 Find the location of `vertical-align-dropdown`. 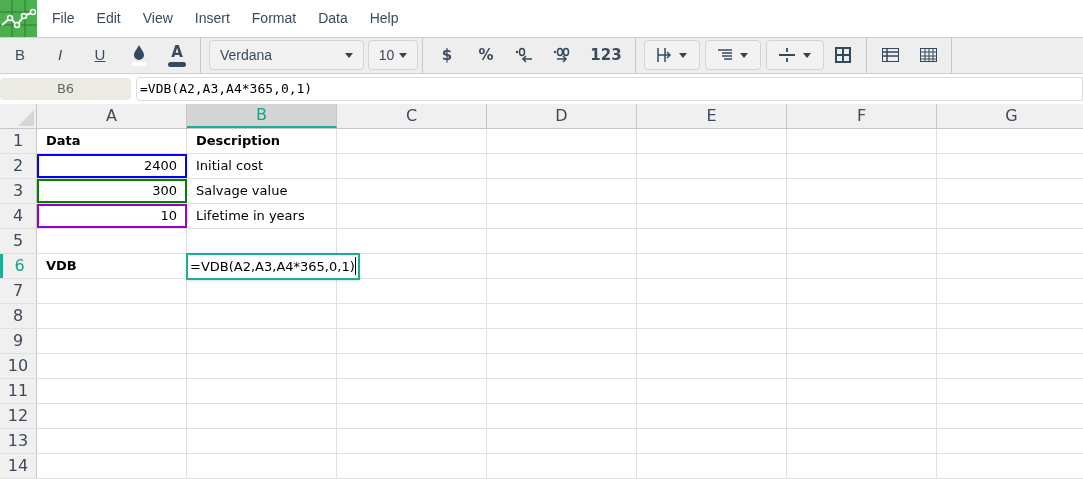

vertical-align-dropdown is located at coordinates (795, 55).